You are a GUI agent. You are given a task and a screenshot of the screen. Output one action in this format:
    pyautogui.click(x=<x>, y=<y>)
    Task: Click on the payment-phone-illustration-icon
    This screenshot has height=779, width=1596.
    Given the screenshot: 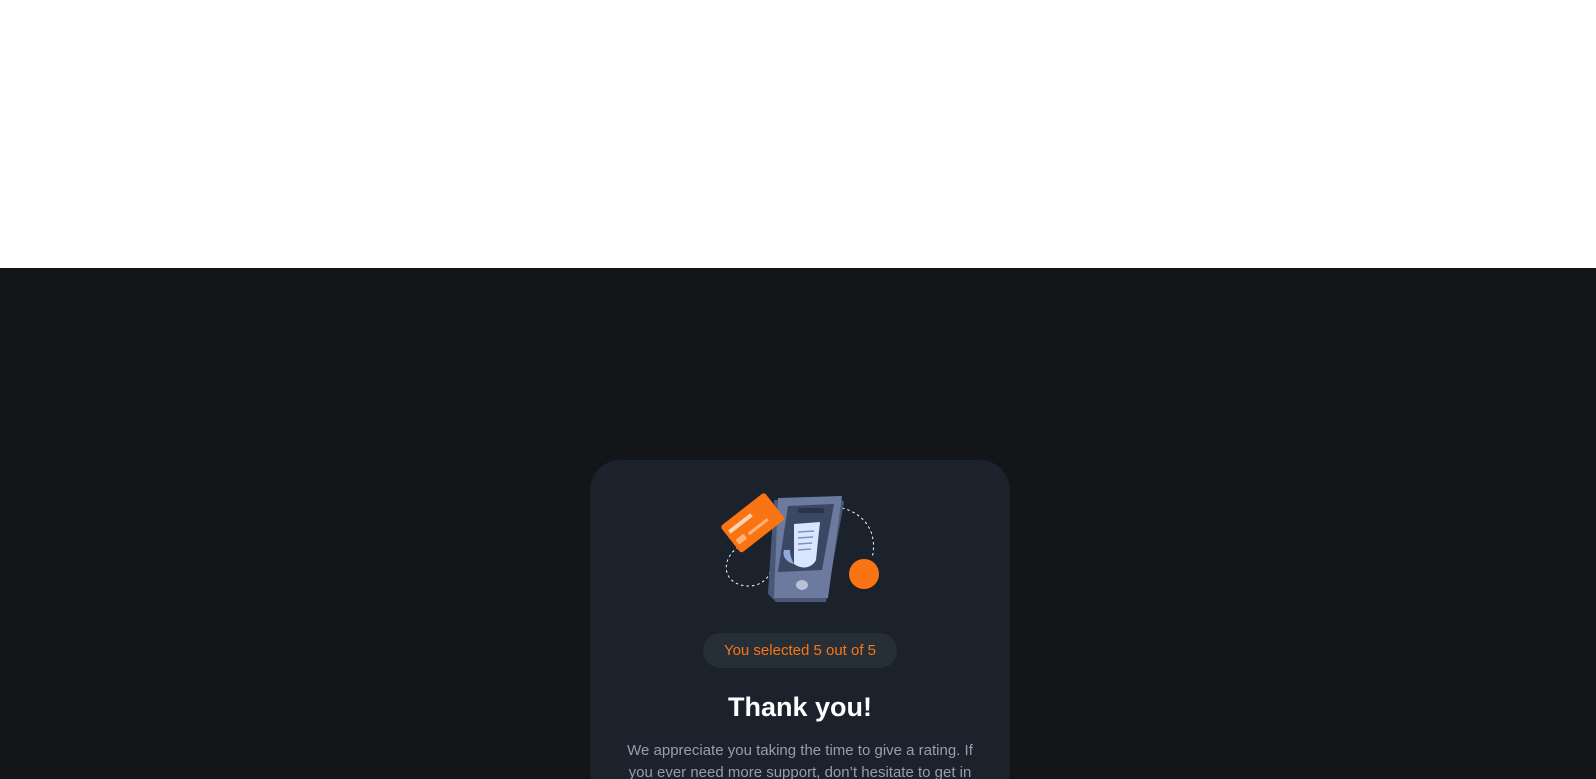 What is the action you would take?
    pyautogui.click(x=800, y=547)
    